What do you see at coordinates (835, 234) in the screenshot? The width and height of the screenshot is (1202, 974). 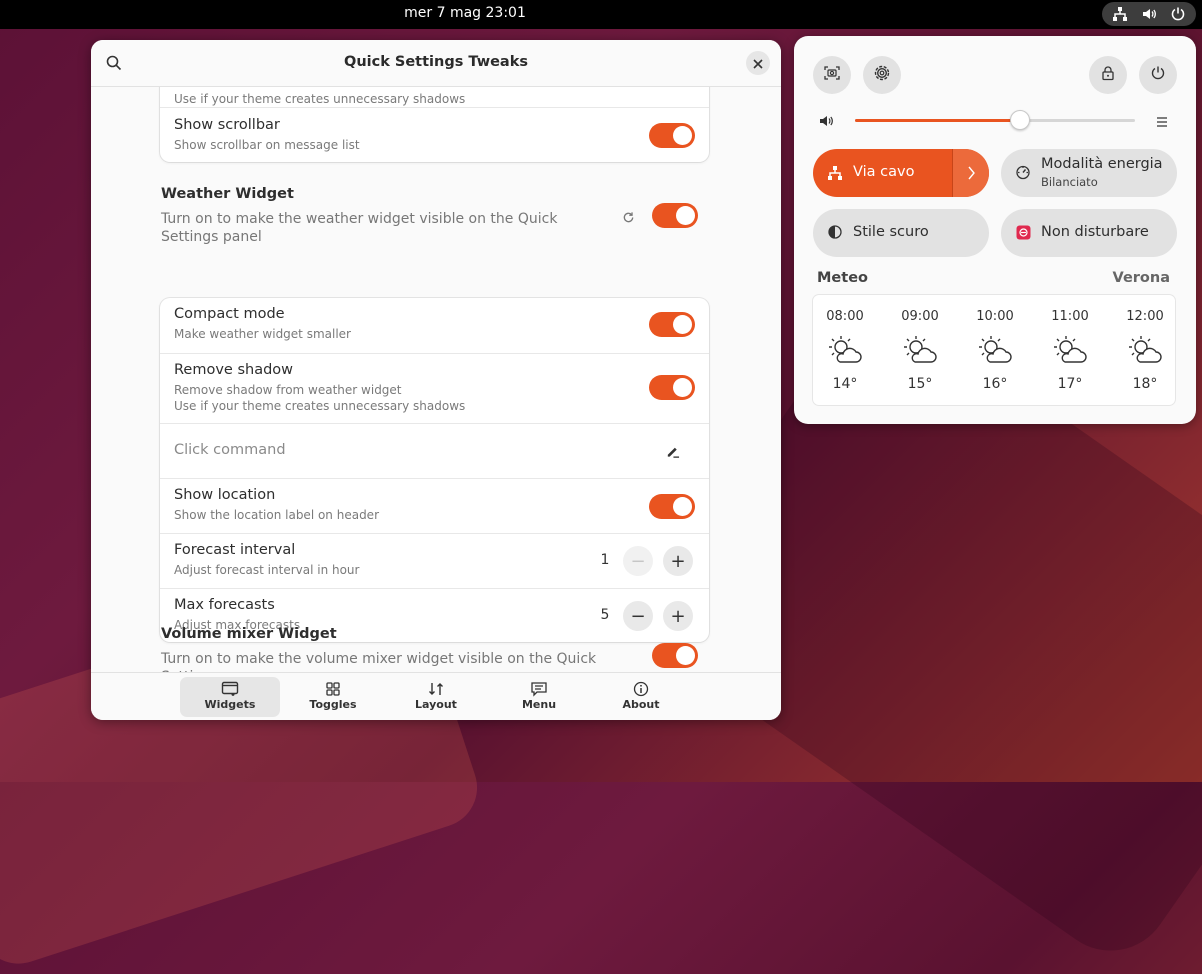 I see `dark-style-icon` at bounding box center [835, 234].